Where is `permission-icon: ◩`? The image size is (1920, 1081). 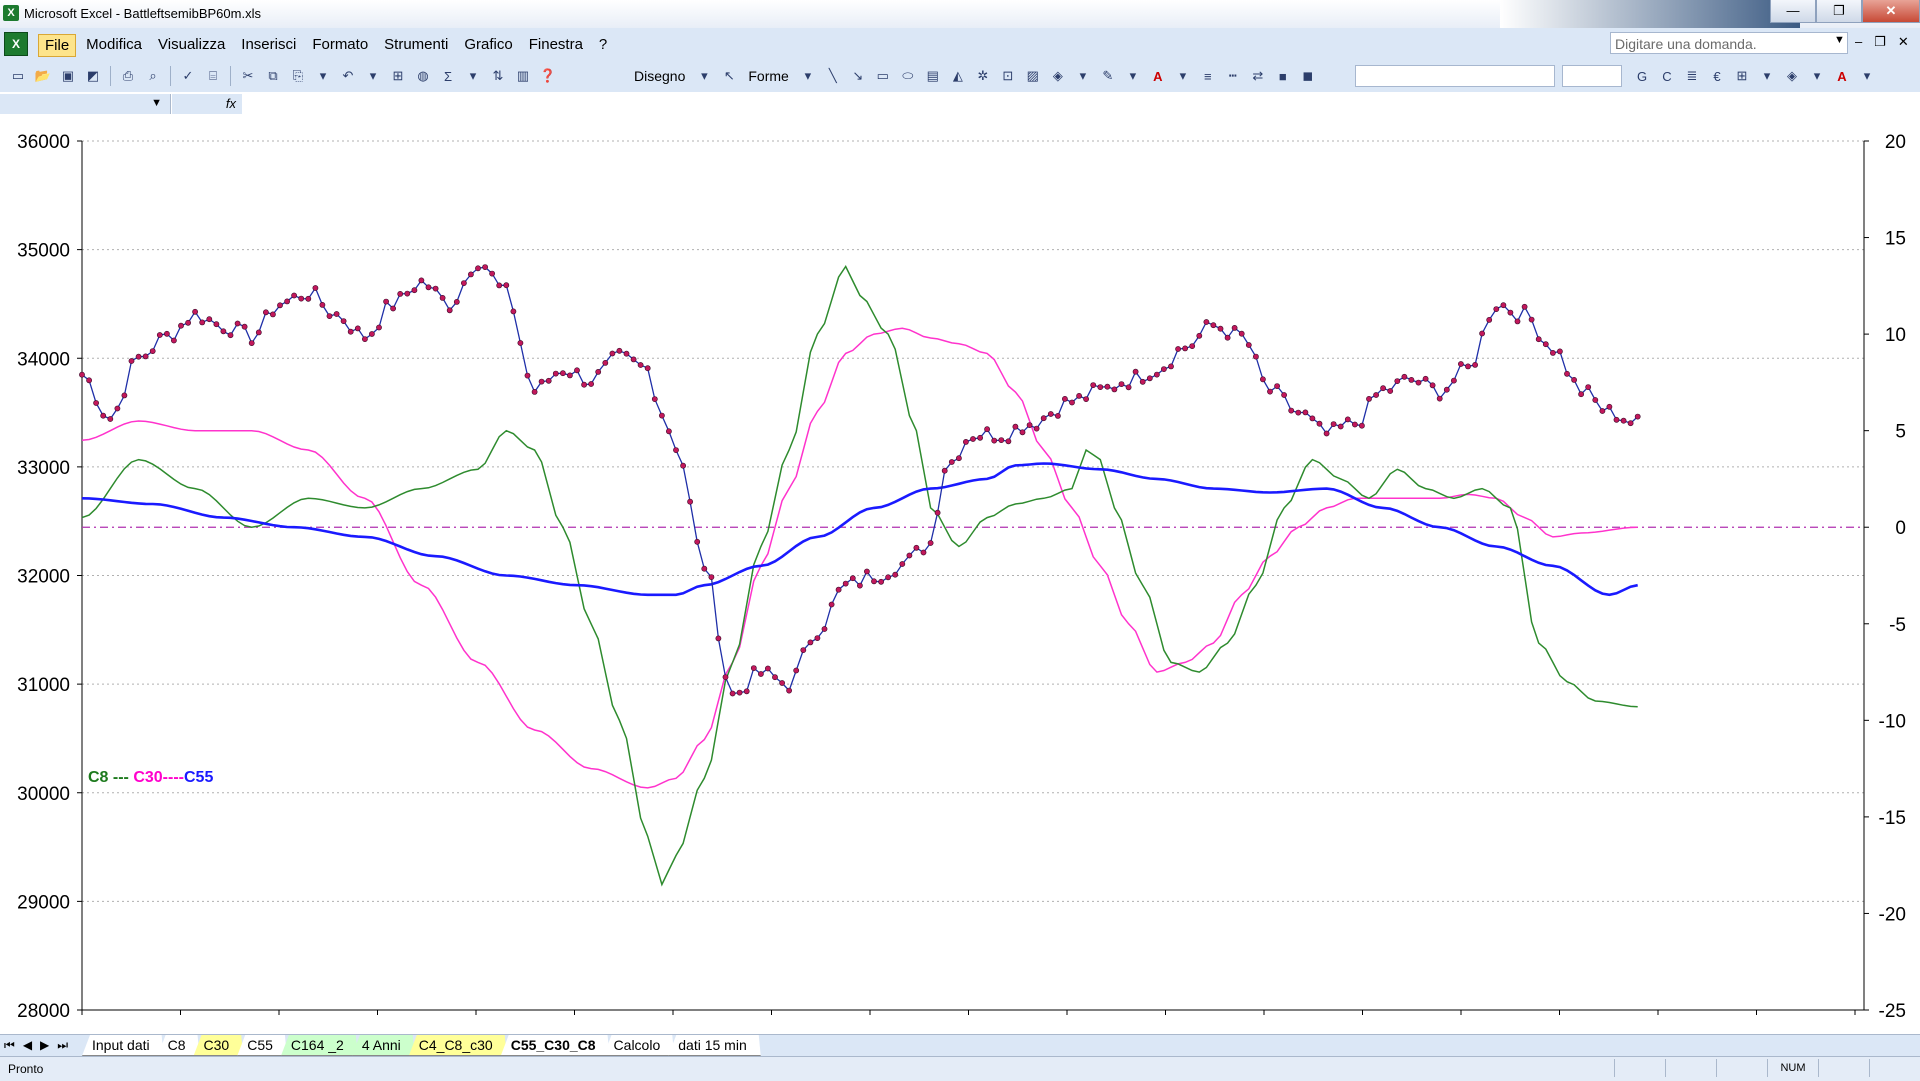
permission-icon: ◩ is located at coordinates (93, 76).